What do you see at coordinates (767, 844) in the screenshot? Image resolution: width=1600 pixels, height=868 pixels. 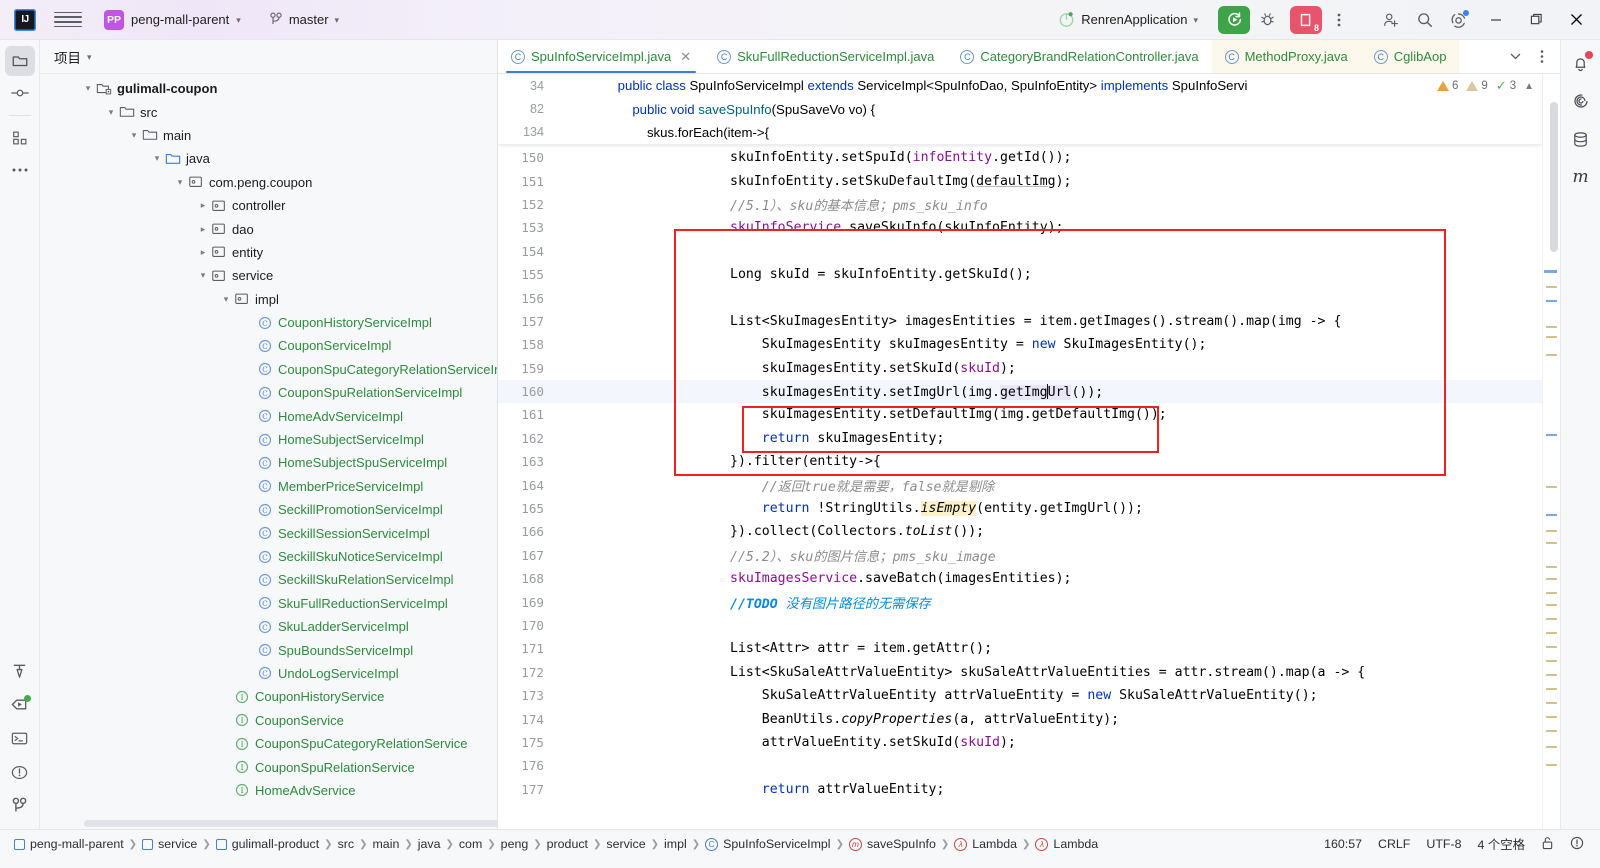 I see `breadcrumb-item: C SpuInfoServiceImpl` at bounding box center [767, 844].